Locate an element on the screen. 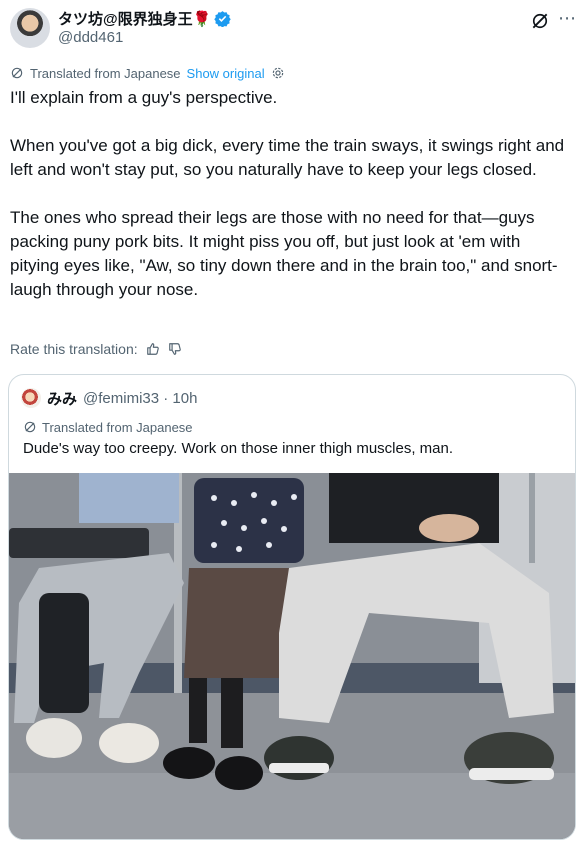 The height and width of the screenshot is (849, 586). grok-icon is located at coordinates (540, 21).